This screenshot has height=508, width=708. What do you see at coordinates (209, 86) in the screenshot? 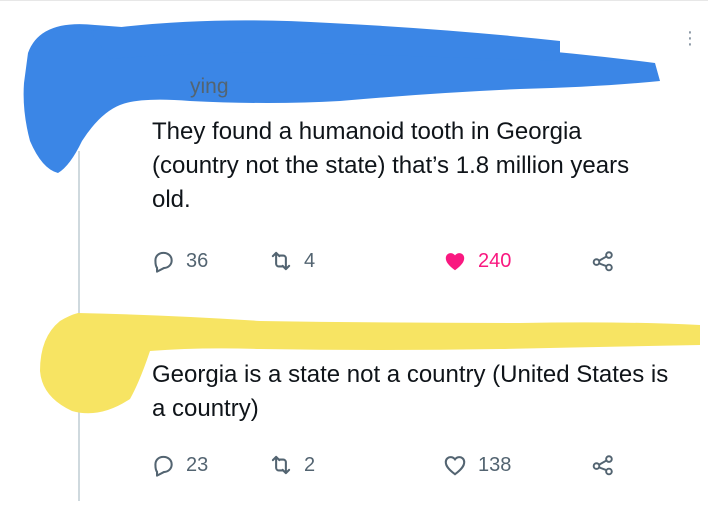
I see `replying-to-text: ying` at bounding box center [209, 86].